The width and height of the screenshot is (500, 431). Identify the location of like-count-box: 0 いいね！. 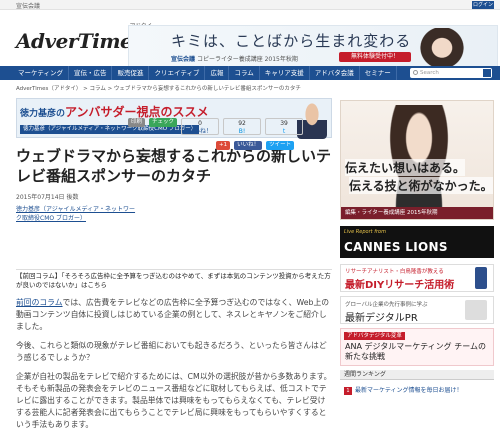
(200, 126).